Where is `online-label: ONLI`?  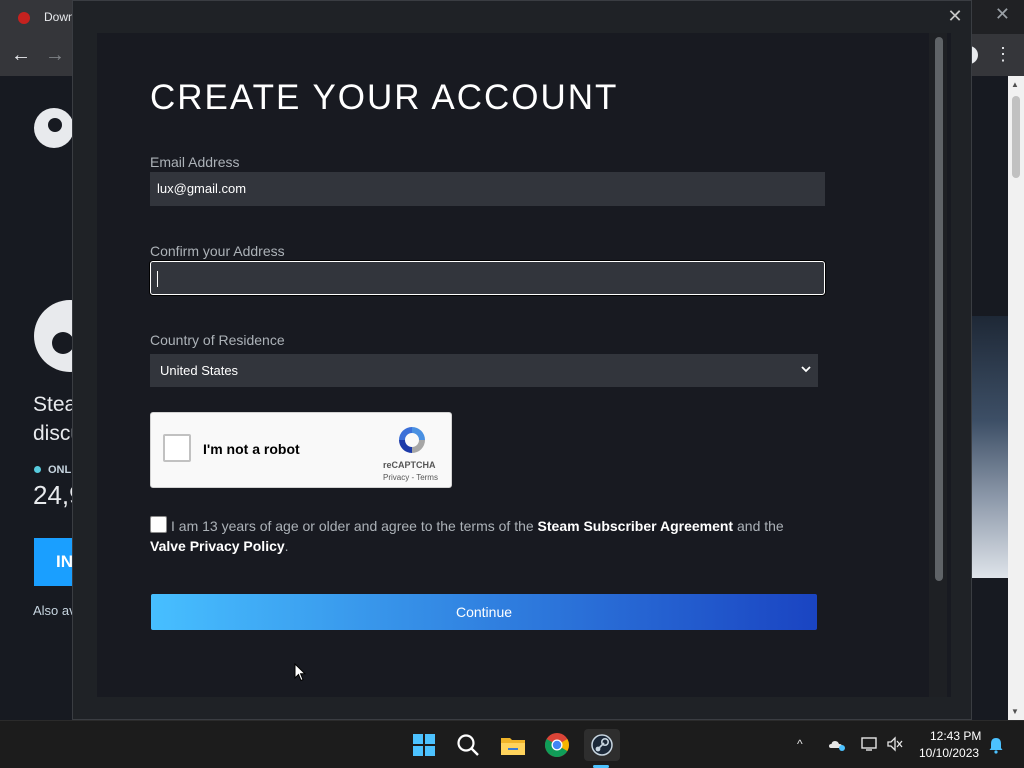 online-label: ONLI is located at coordinates (54, 470).